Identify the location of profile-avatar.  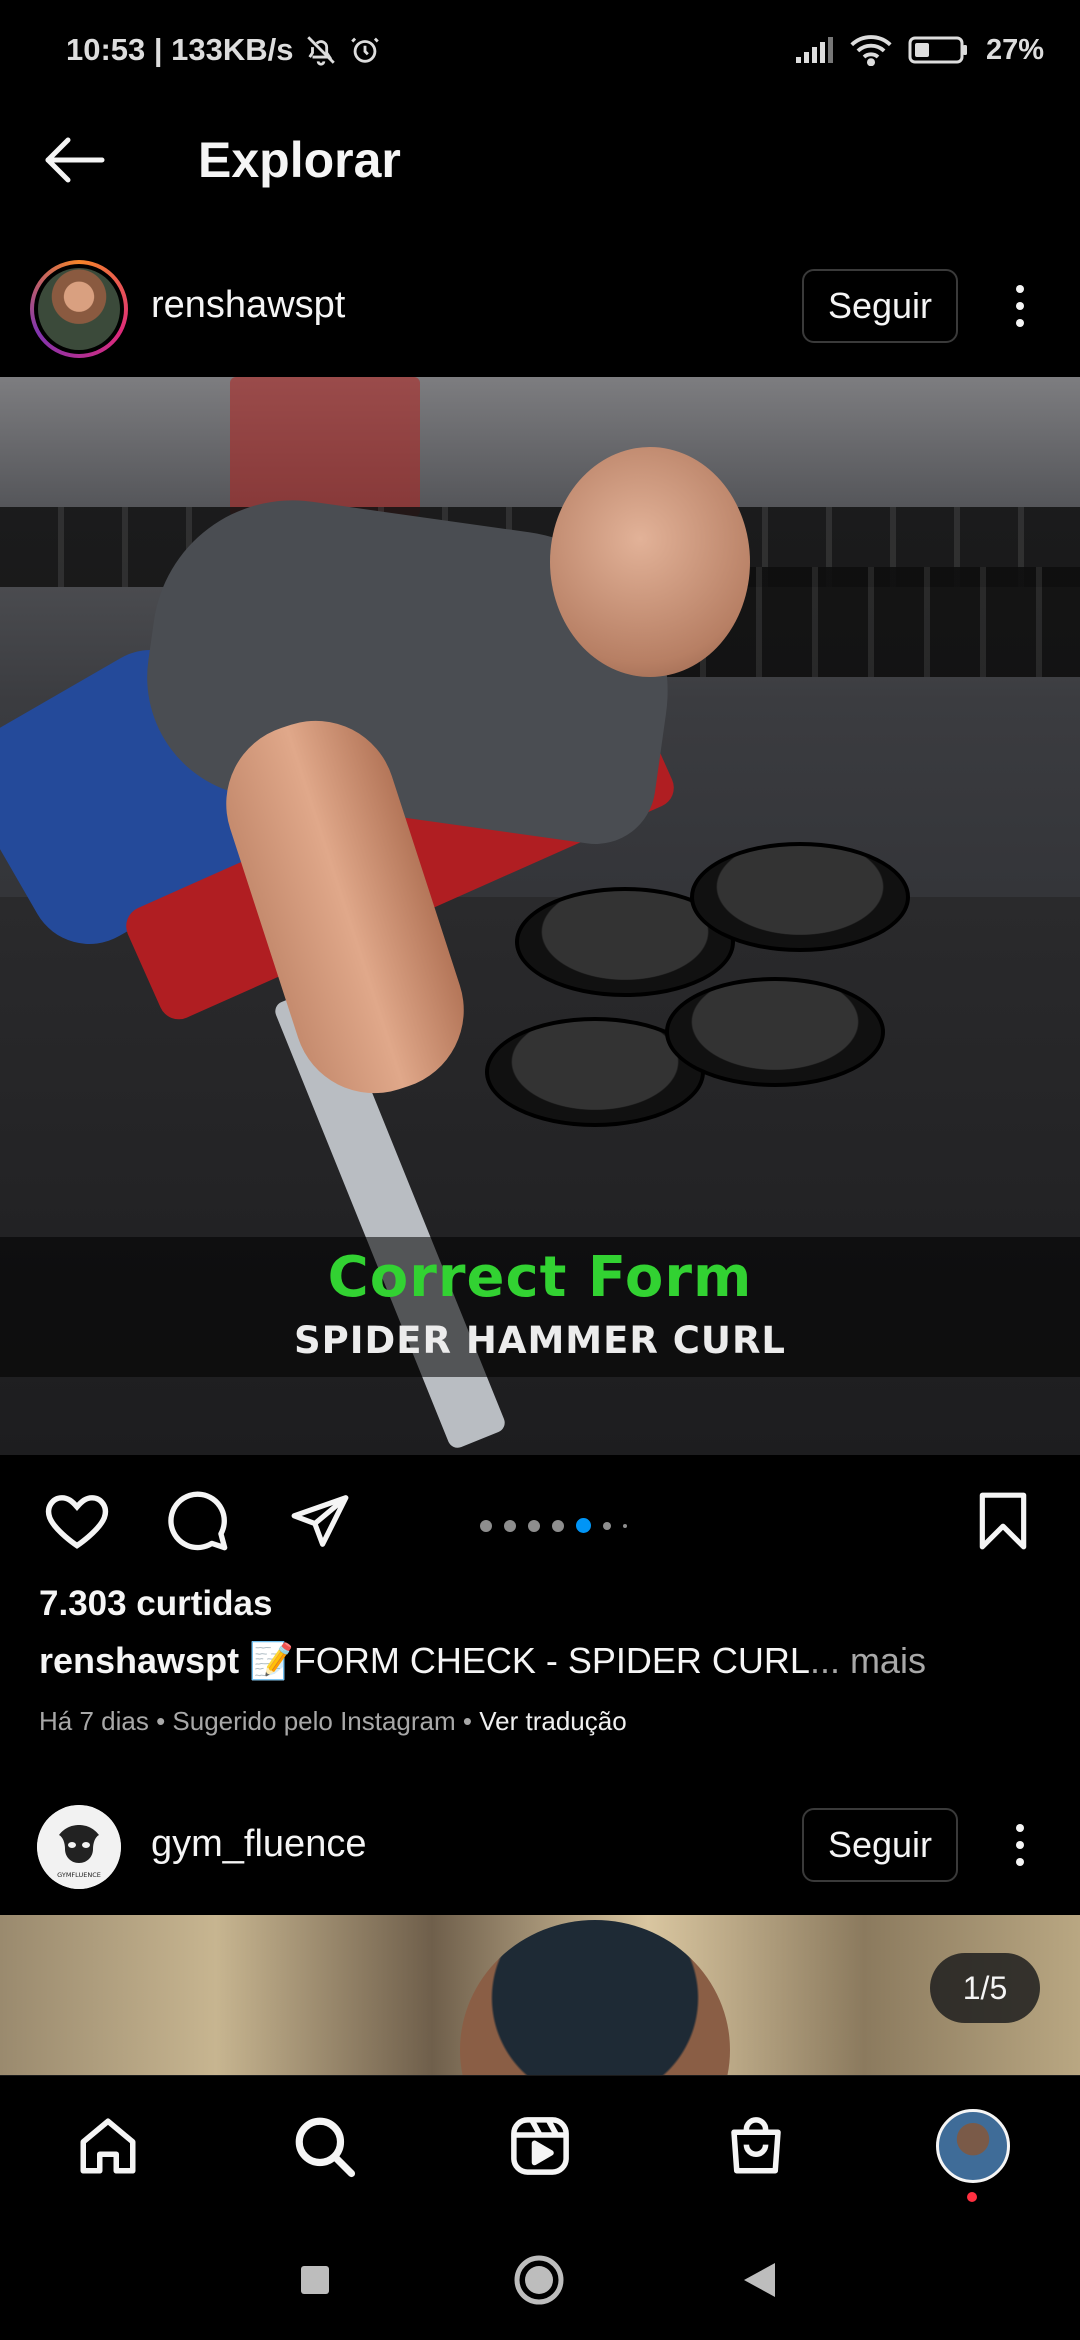
(973, 2146).